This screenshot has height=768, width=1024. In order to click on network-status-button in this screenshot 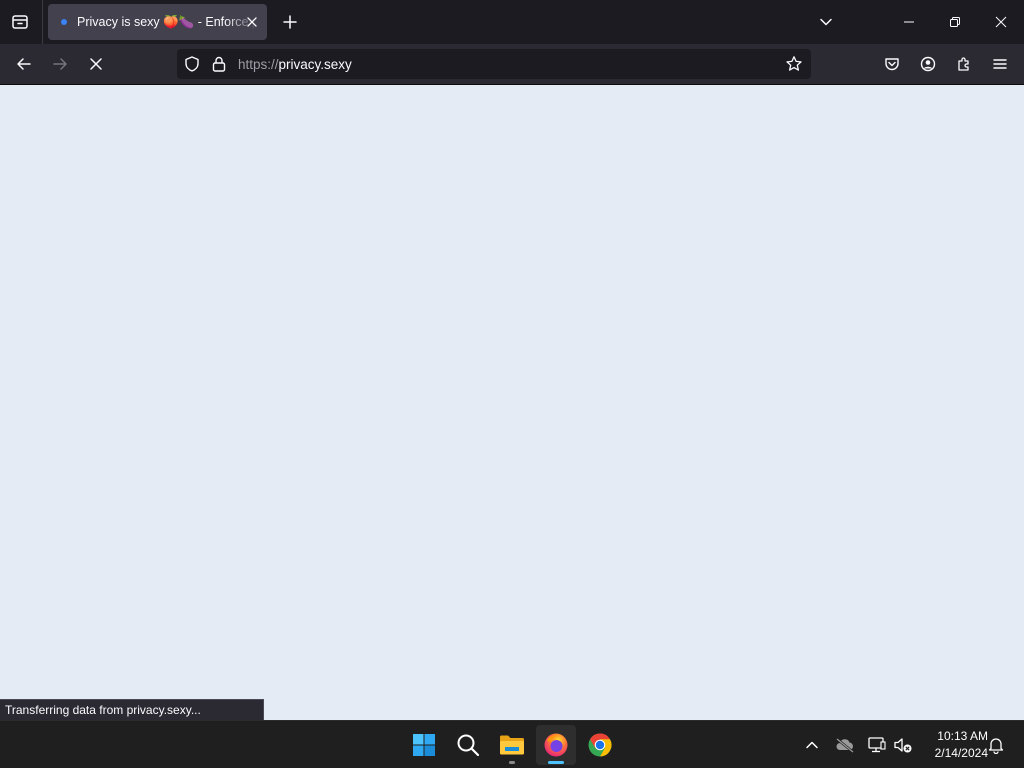, I will do `click(877, 745)`.